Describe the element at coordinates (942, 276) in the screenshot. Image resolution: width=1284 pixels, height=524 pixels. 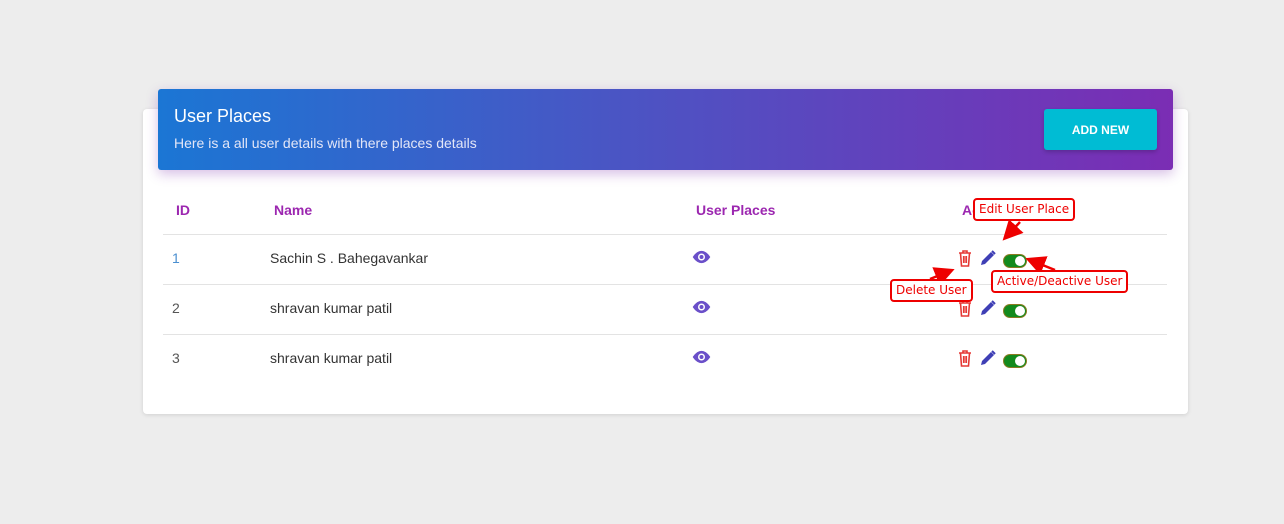
I see `delete-arrow` at that location.